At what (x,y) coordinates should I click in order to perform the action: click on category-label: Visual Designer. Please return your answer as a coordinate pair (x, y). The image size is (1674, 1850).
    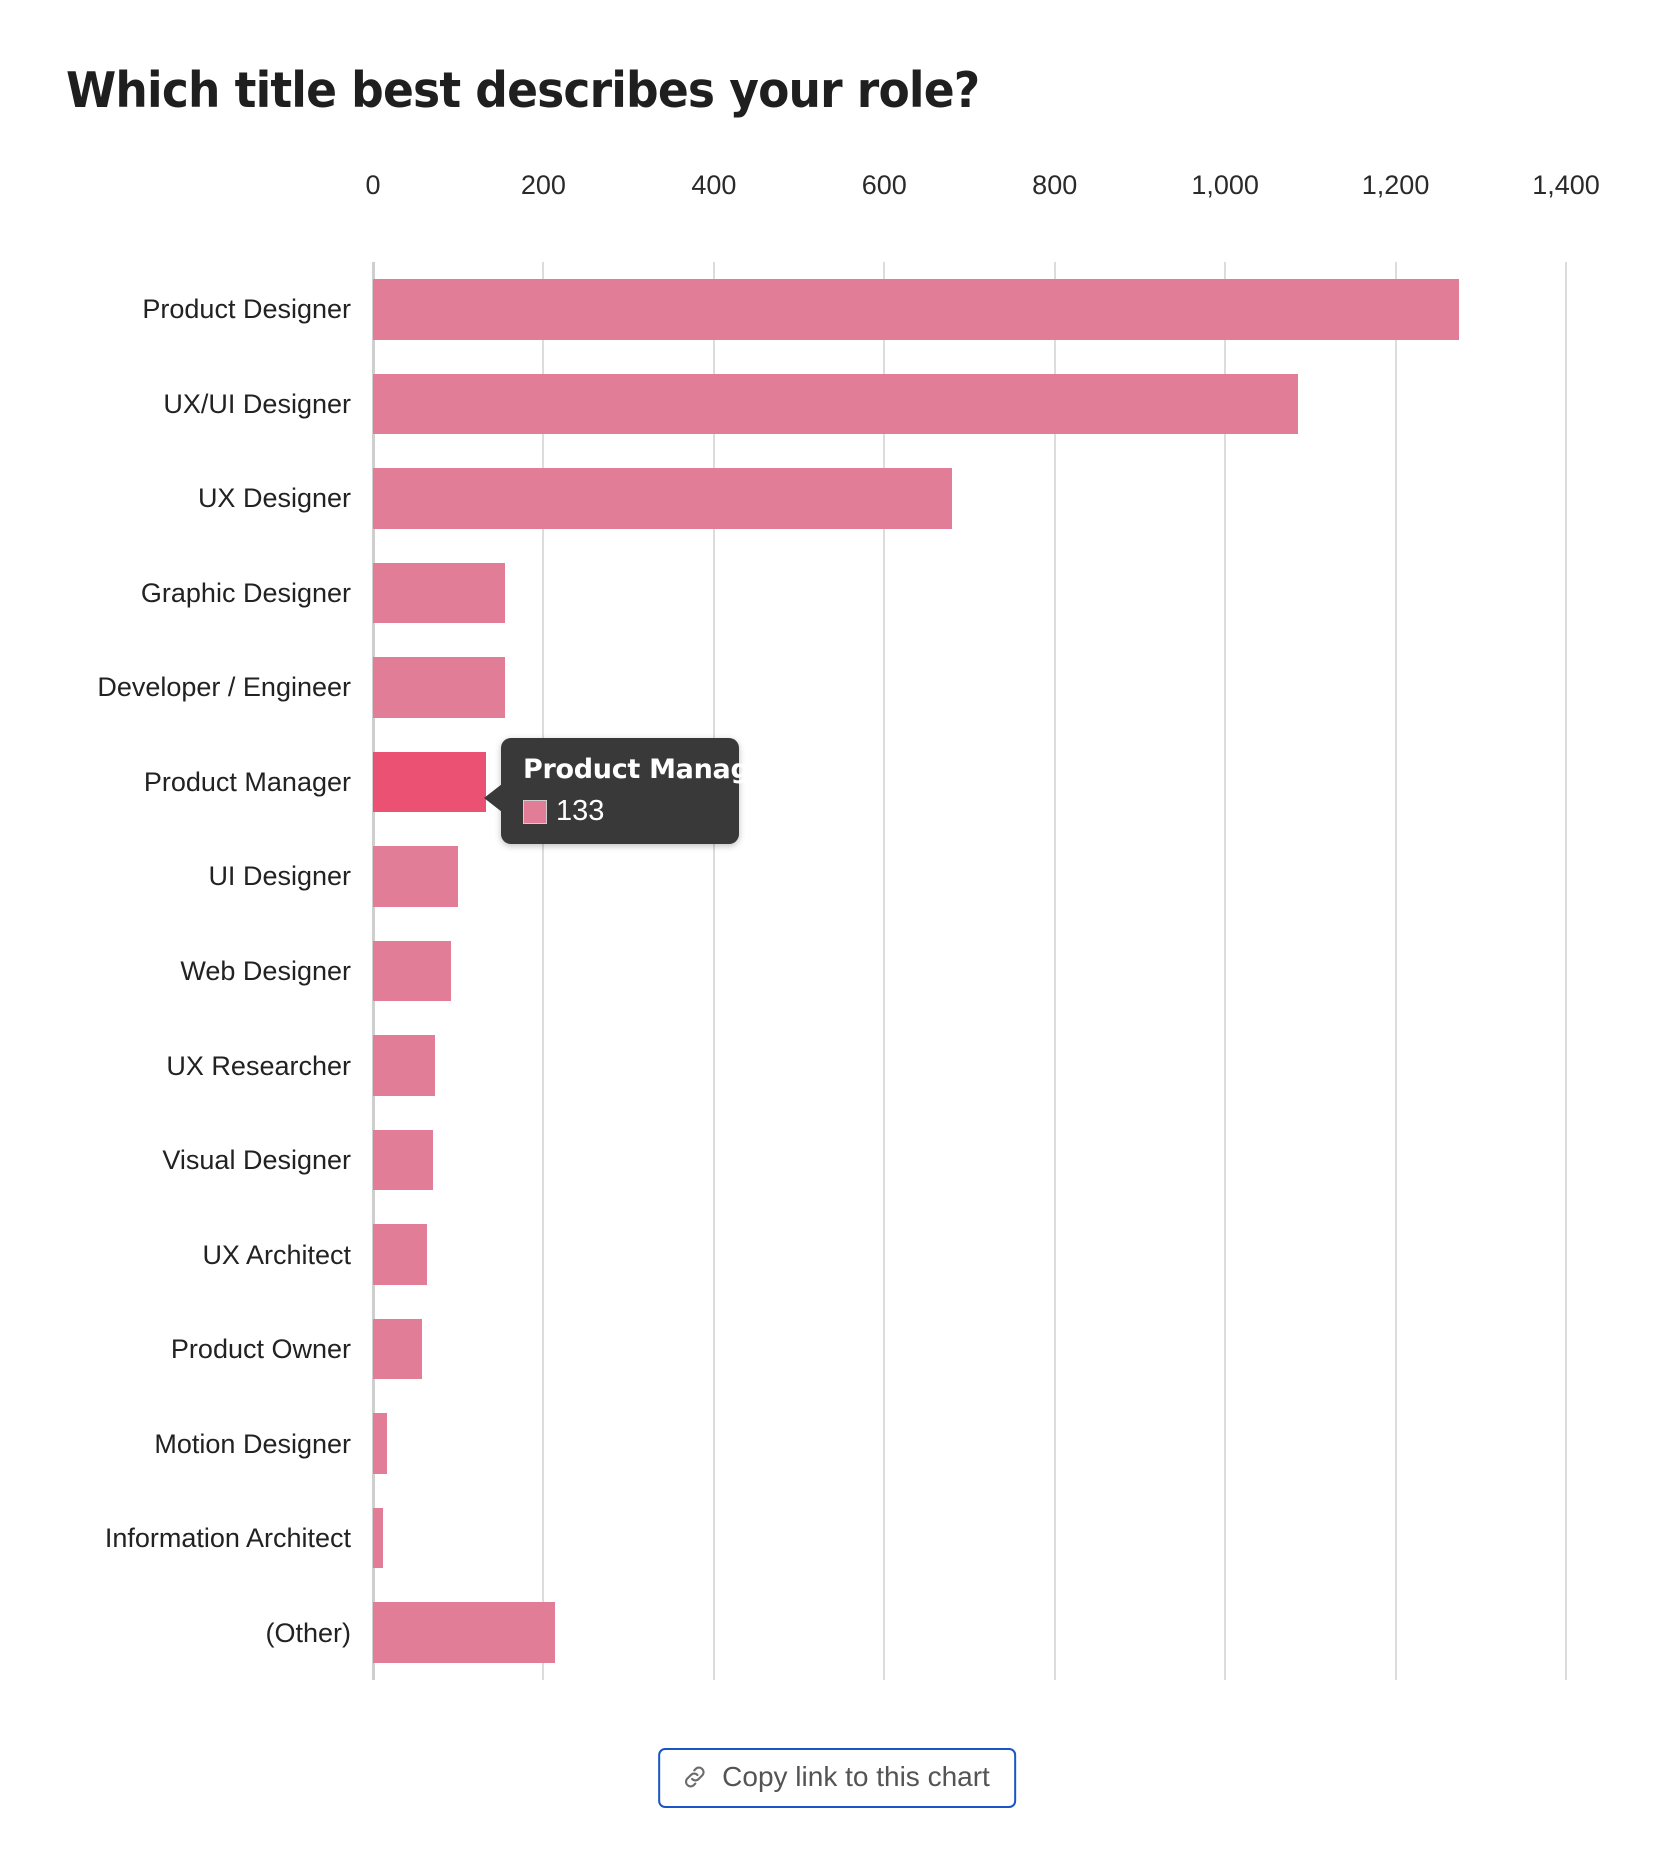
    Looking at the image, I should click on (256, 1160).